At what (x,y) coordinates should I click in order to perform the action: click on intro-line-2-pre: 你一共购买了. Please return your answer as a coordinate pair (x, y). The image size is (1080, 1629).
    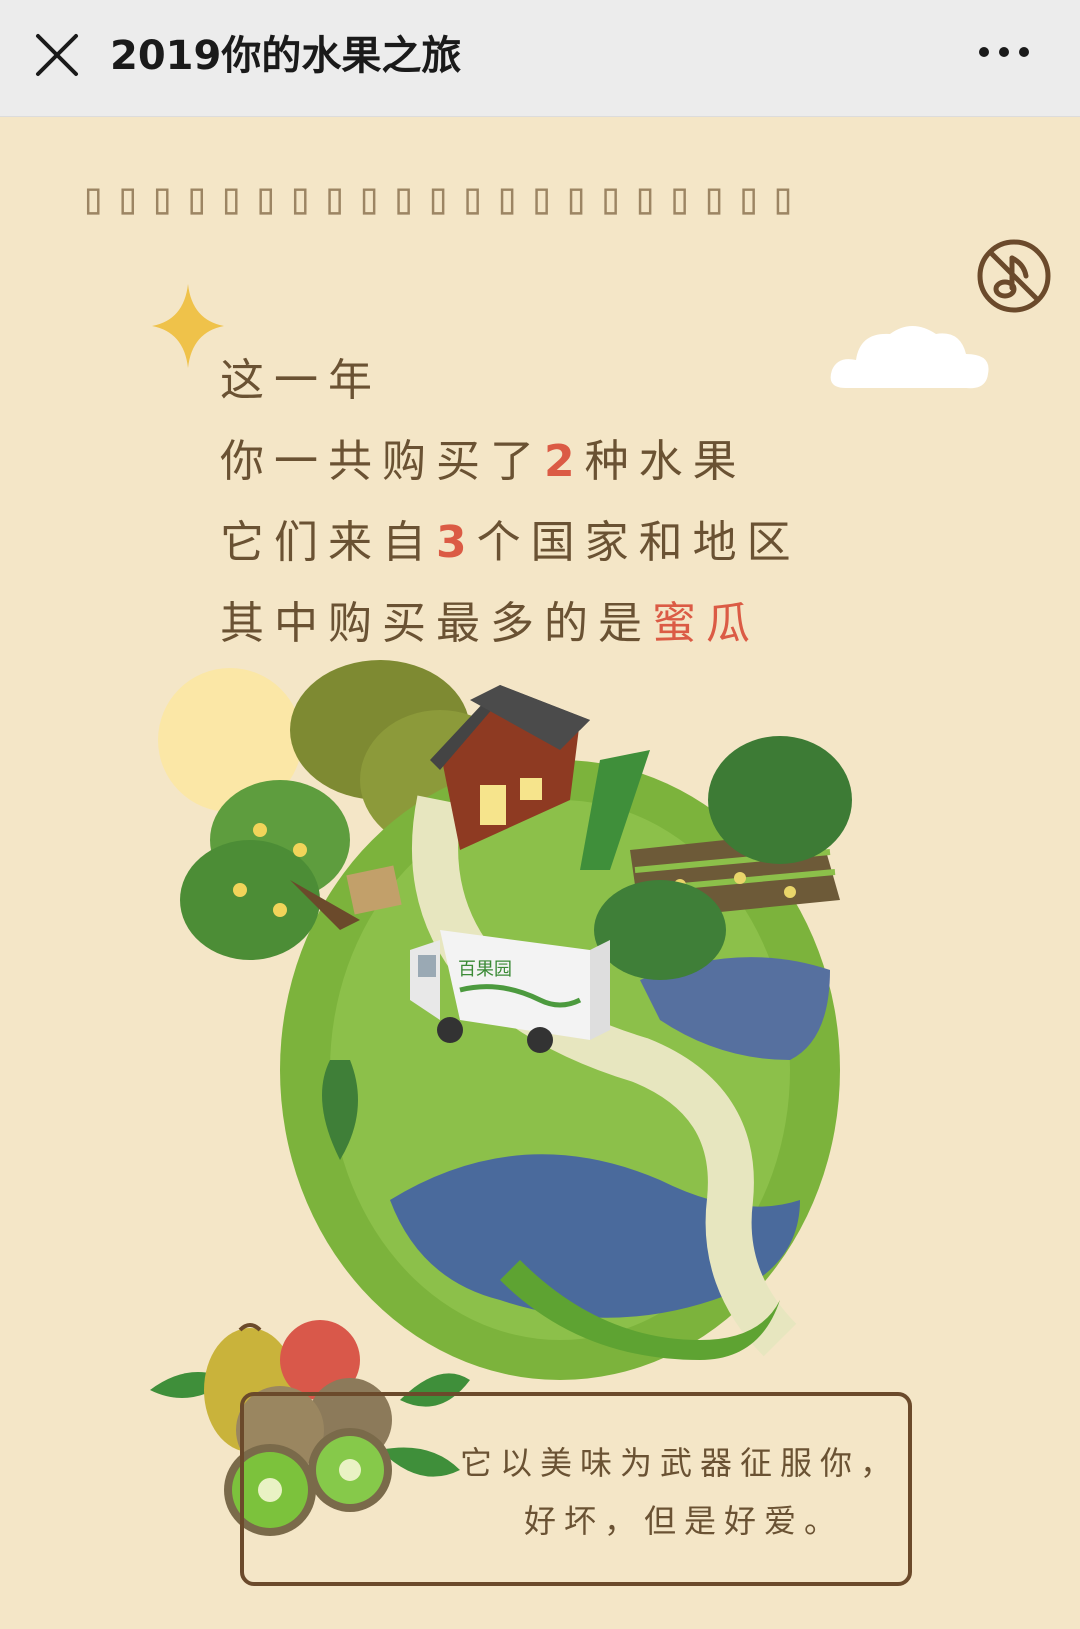
    Looking at the image, I should click on (382, 461).